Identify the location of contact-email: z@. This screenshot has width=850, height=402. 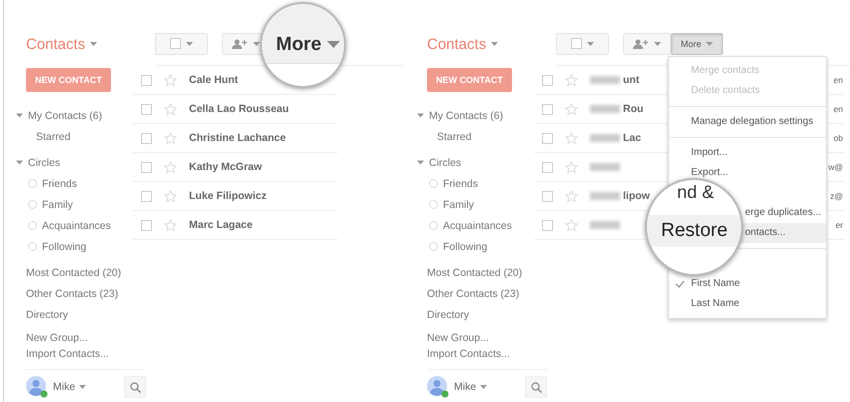
(836, 196).